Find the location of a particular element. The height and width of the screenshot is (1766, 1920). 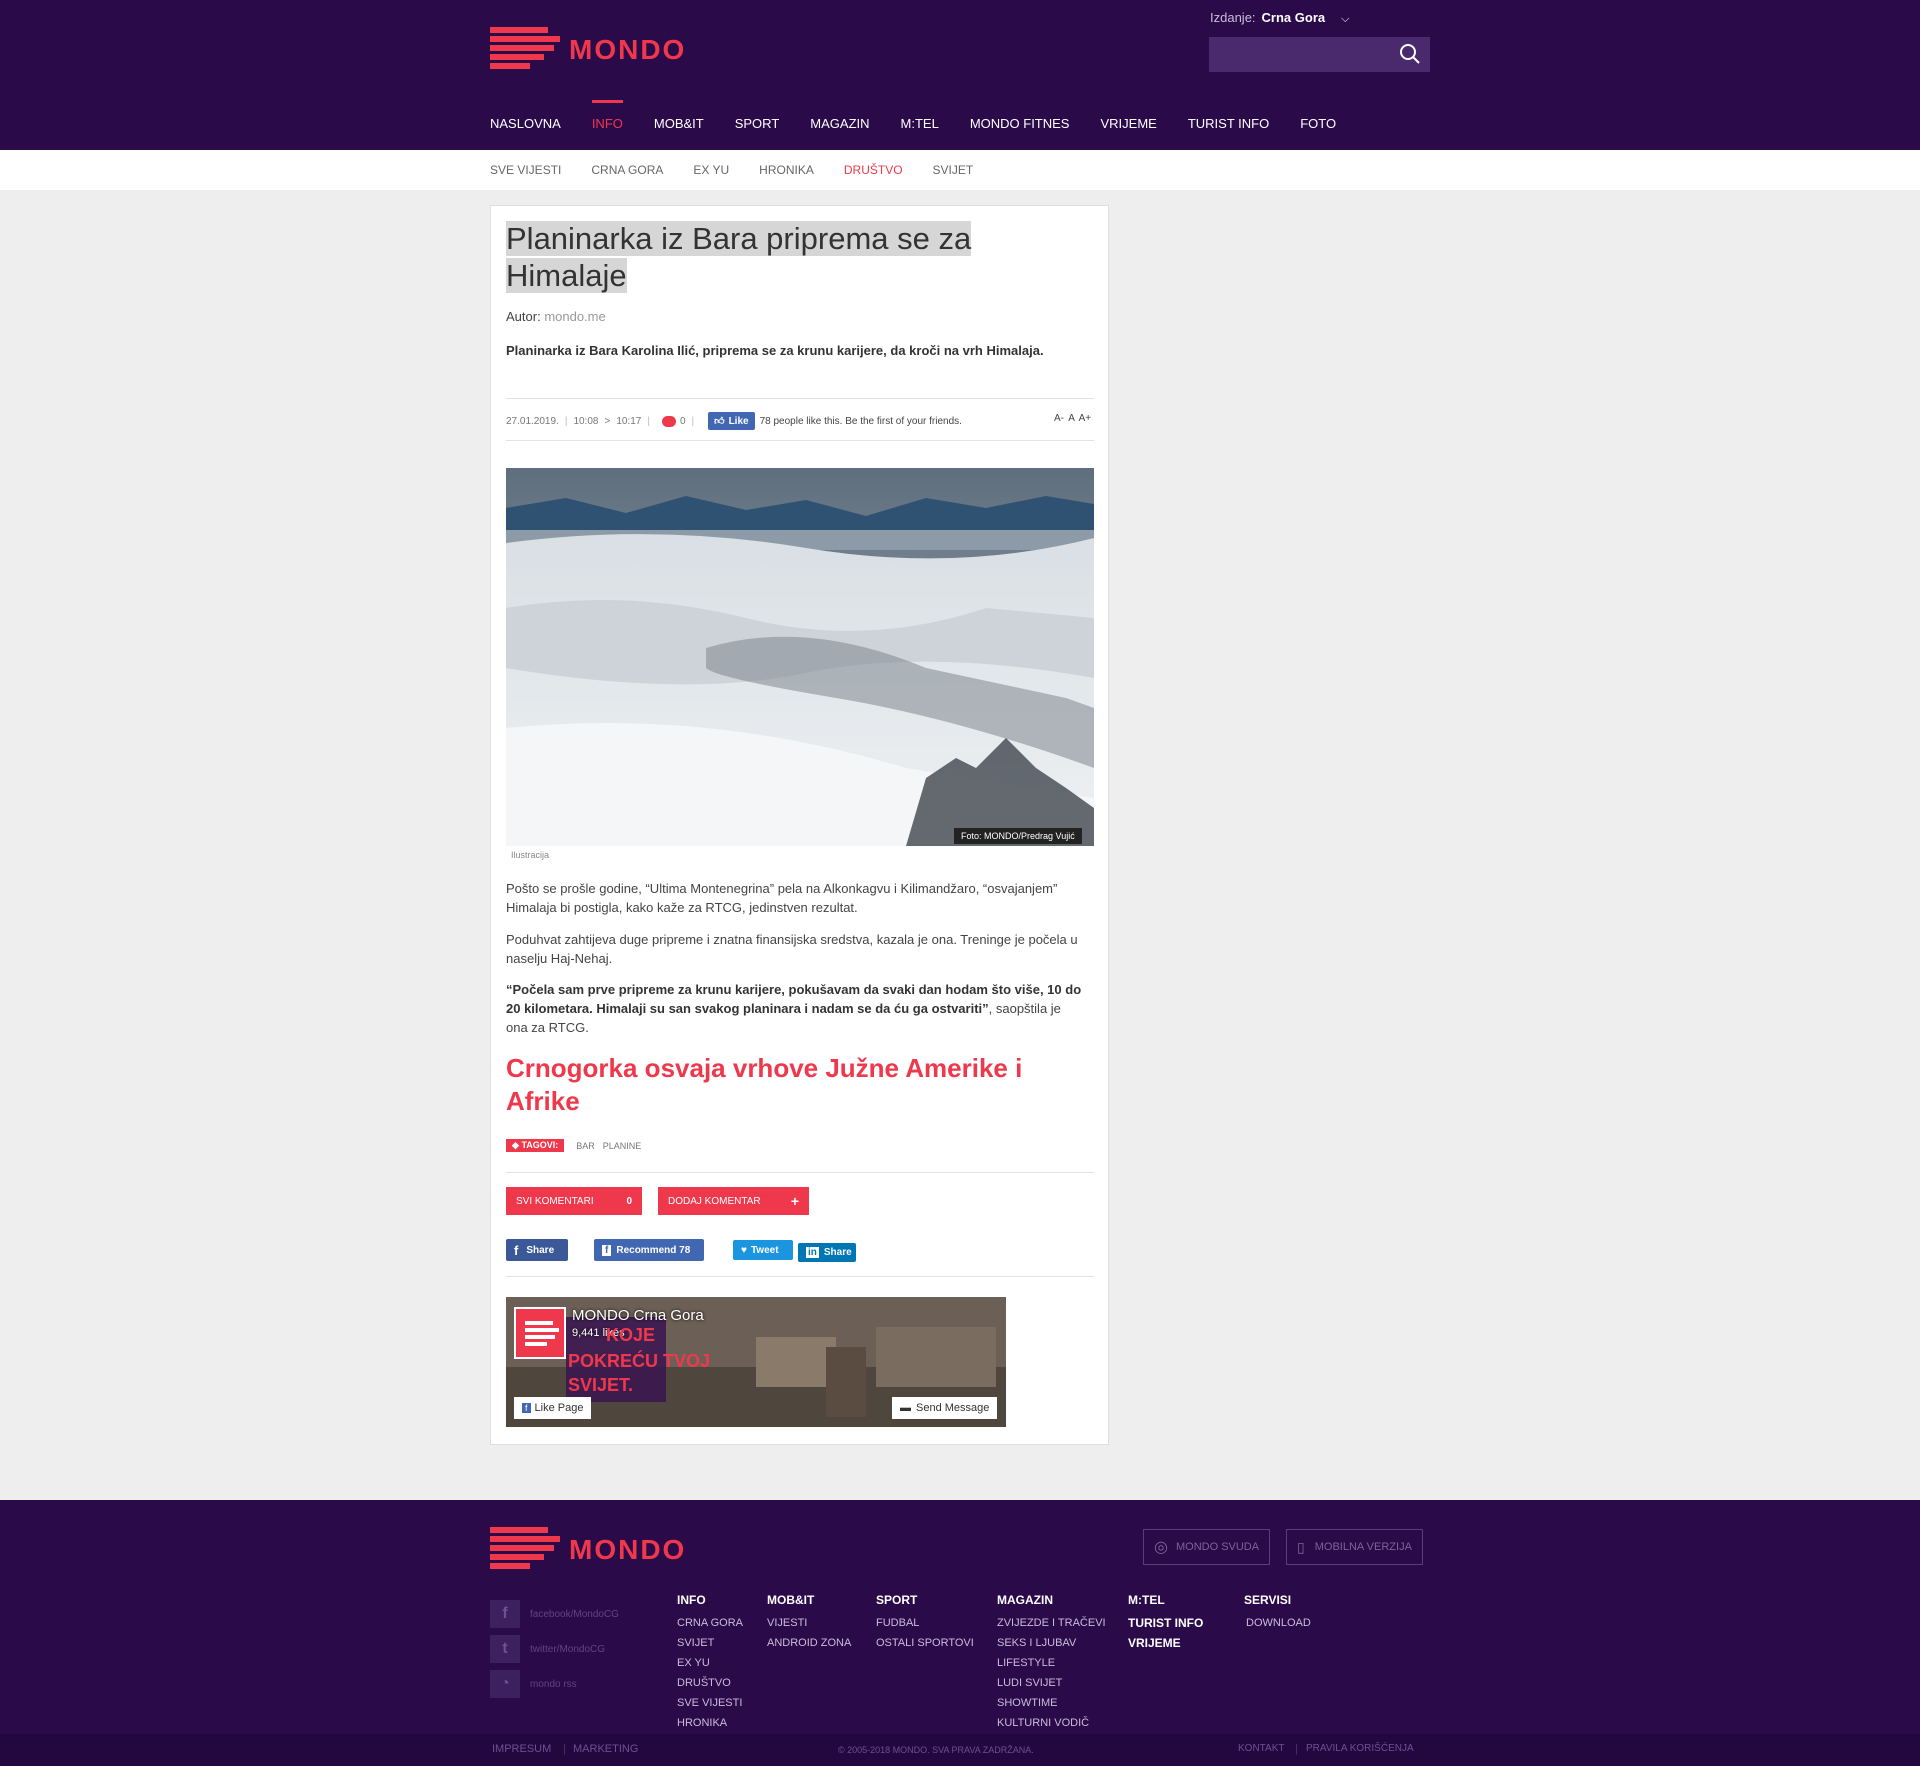

tag-planine: PLANINE is located at coordinates (622, 1146).